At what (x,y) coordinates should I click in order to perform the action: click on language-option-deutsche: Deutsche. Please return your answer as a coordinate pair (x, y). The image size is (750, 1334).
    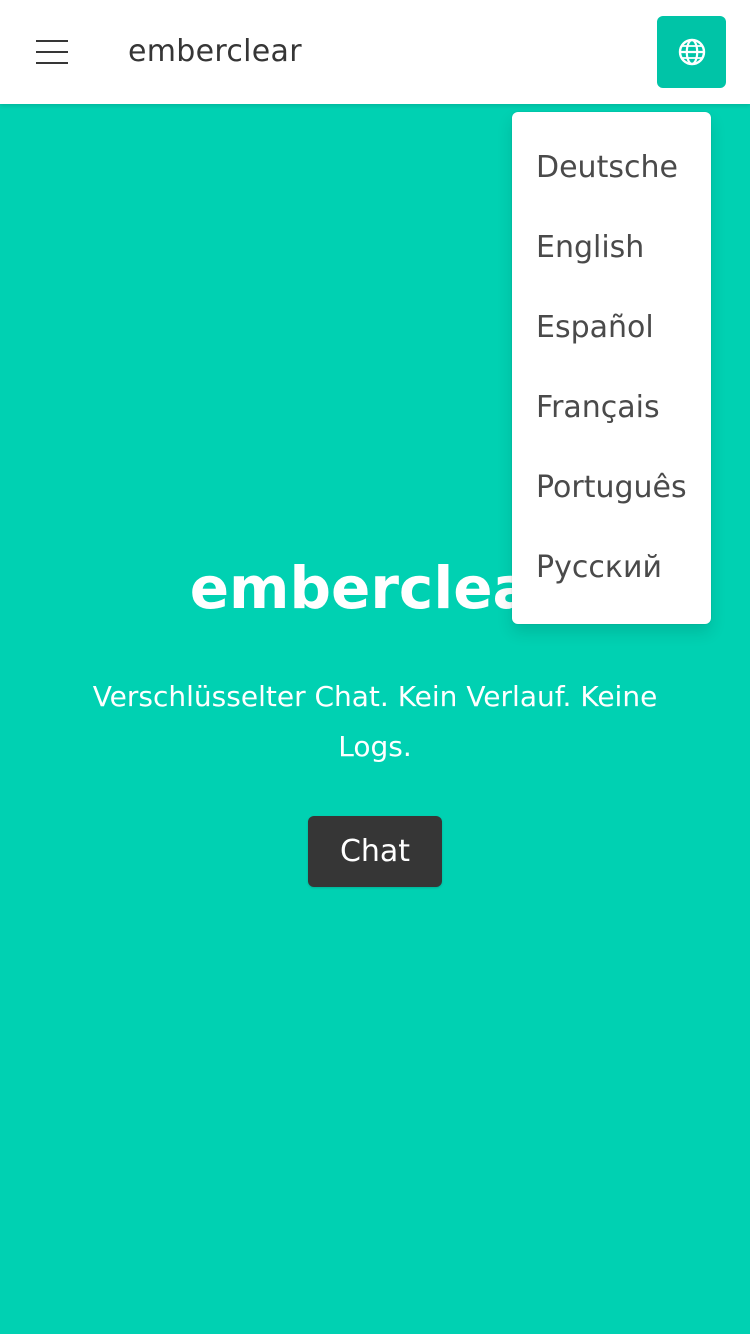
    Looking at the image, I should click on (623, 168).